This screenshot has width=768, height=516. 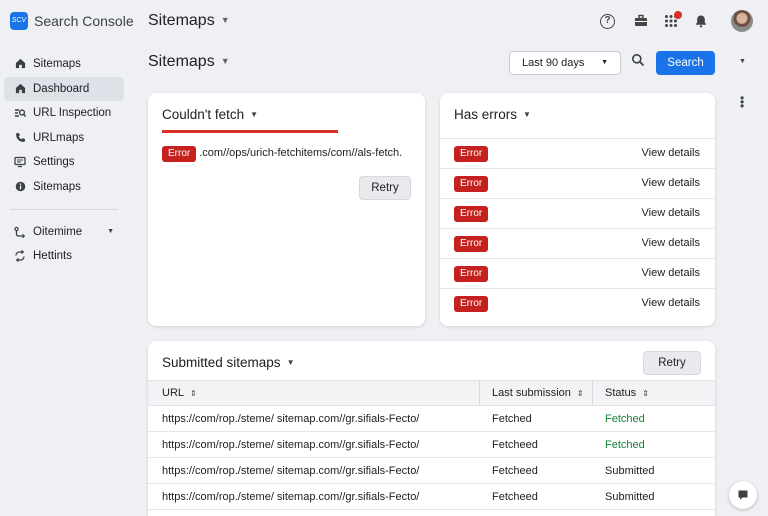 What do you see at coordinates (20, 163) in the screenshot?
I see `monitor-icon` at bounding box center [20, 163].